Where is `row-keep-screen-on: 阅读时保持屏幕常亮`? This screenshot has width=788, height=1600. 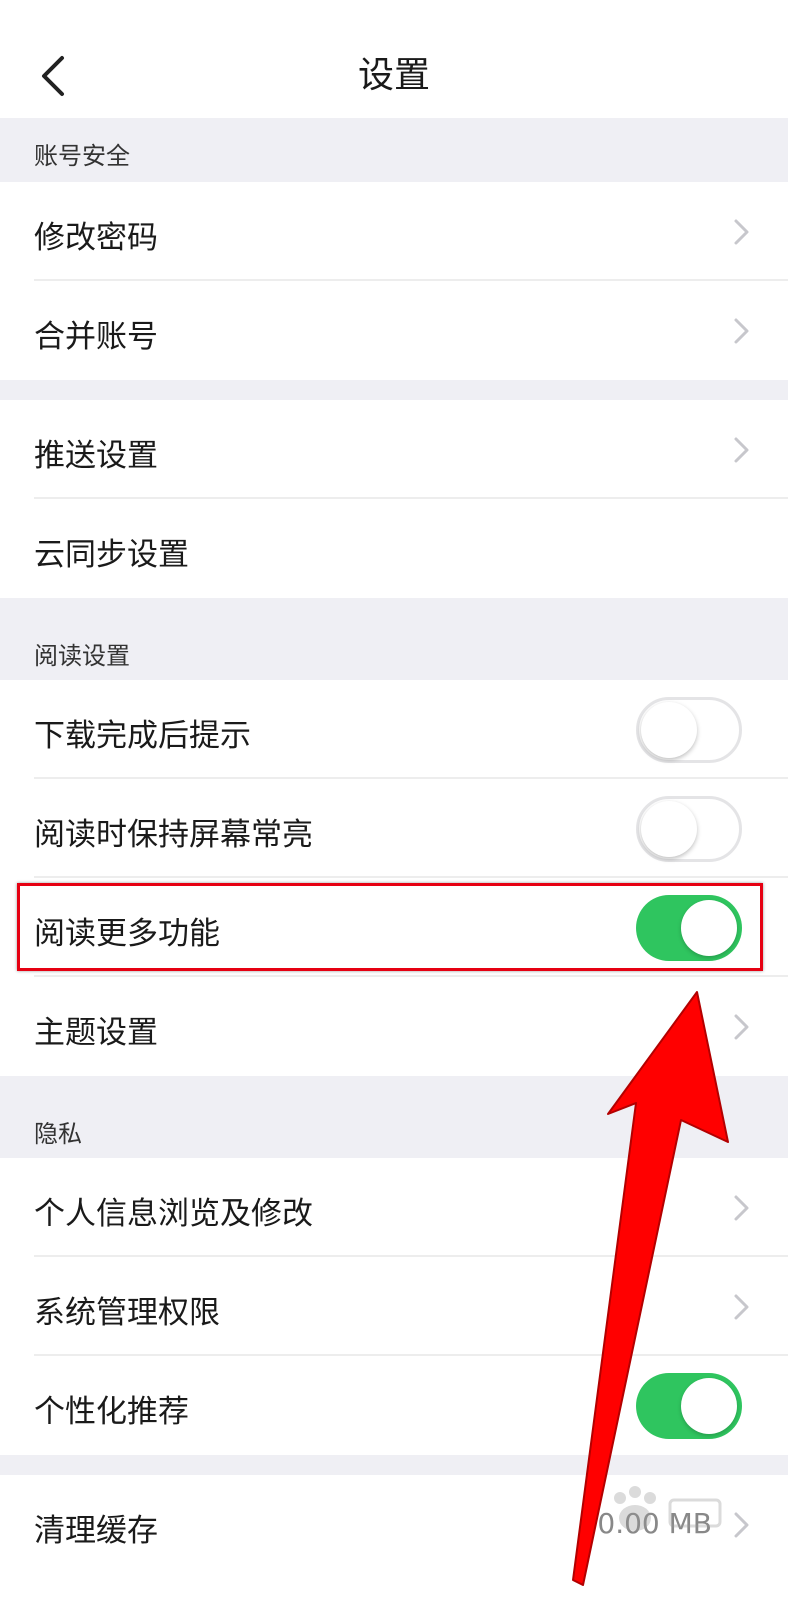 row-keep-screen-on: 阅读时保持屏幕常亮 is located at coordinates (394, 828).